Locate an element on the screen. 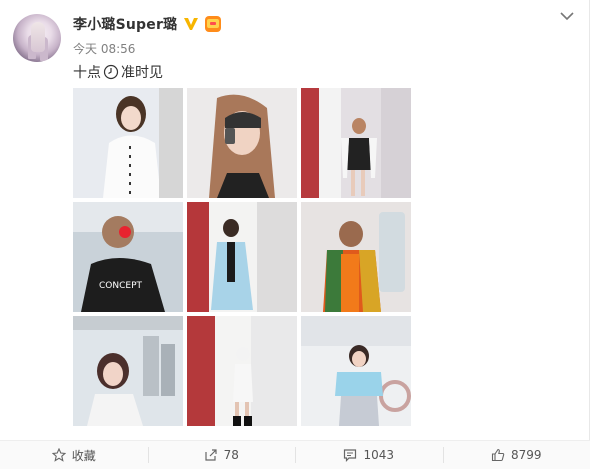 This screenshot has width=590, height=469. comment-count: 1043 is located at coordinates (378, 455).